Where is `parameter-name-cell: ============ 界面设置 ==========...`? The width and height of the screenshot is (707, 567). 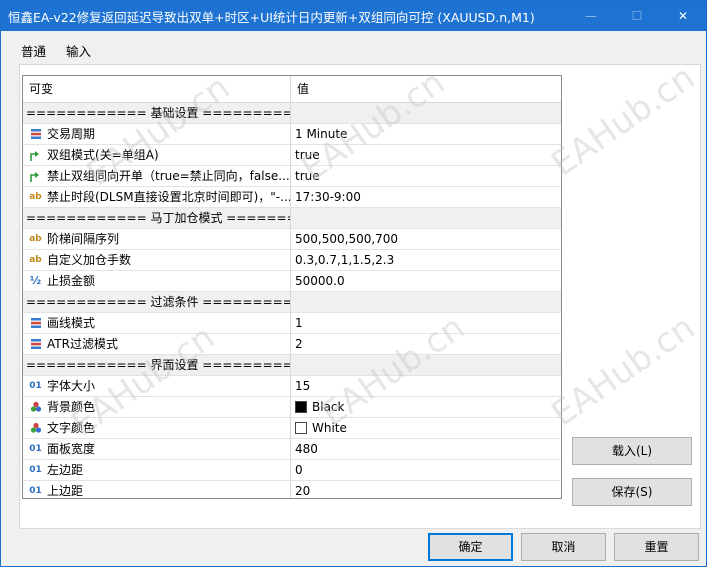
parameter-name-cell: ============ 界面设置 ==========... is located at coordinates (157, 365).